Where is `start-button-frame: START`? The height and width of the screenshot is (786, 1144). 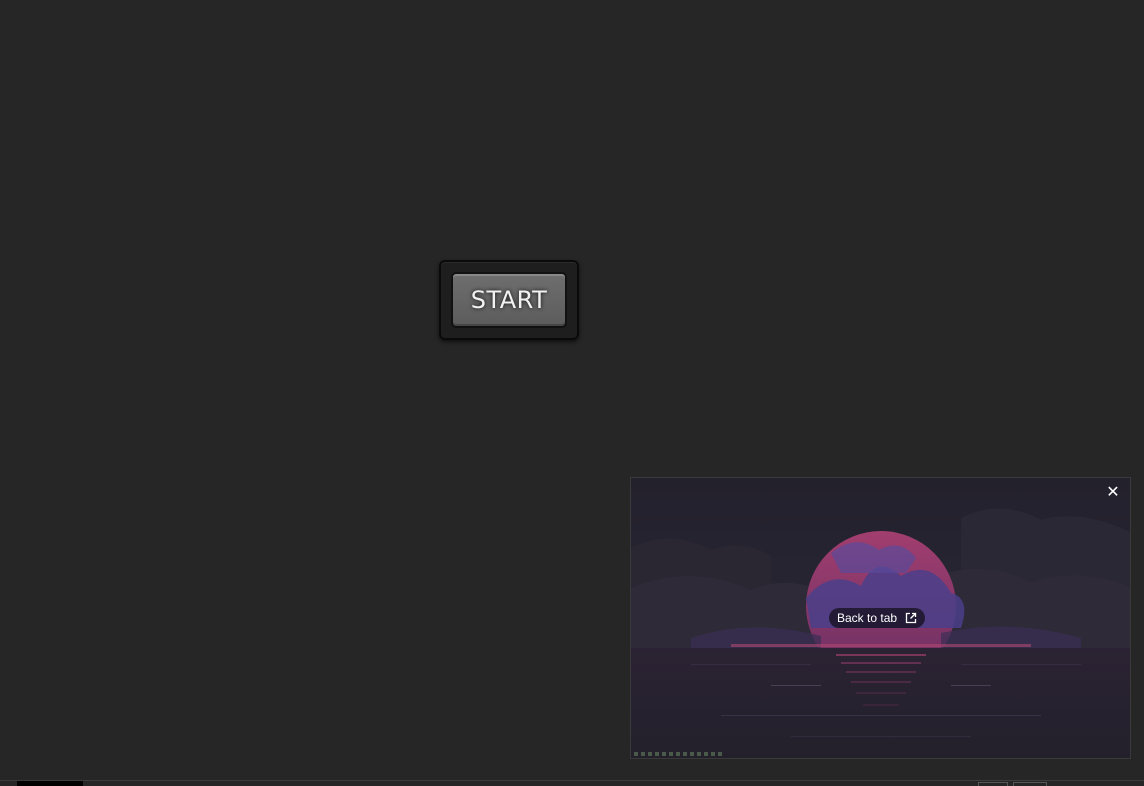
start-button-frame: START is located at coordinates (509, 300).